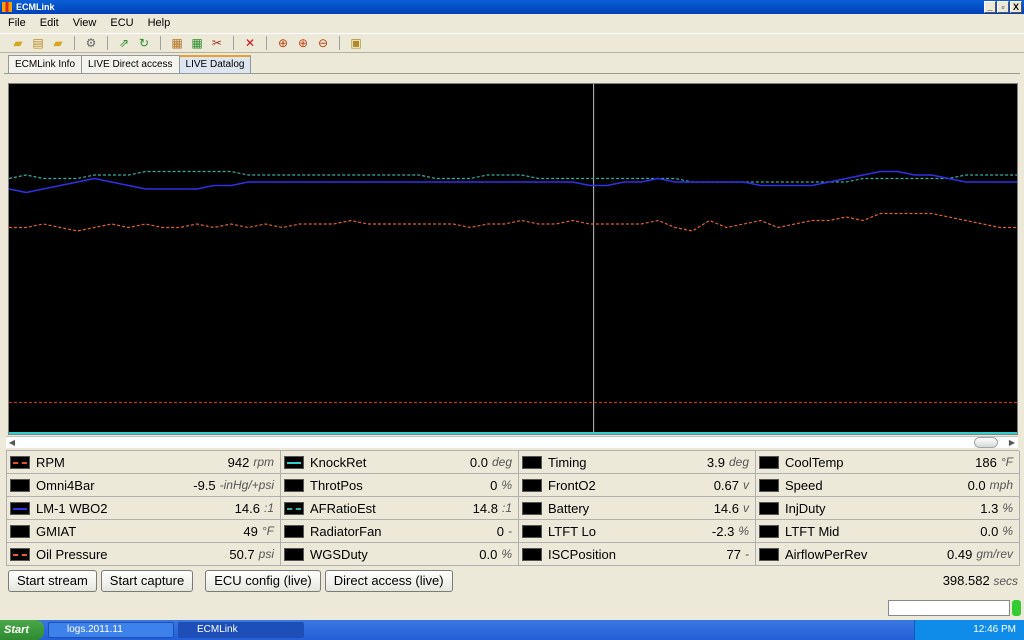 The image size is (1024, 640). I want to click on scroll-thumb, so click(986, 442).